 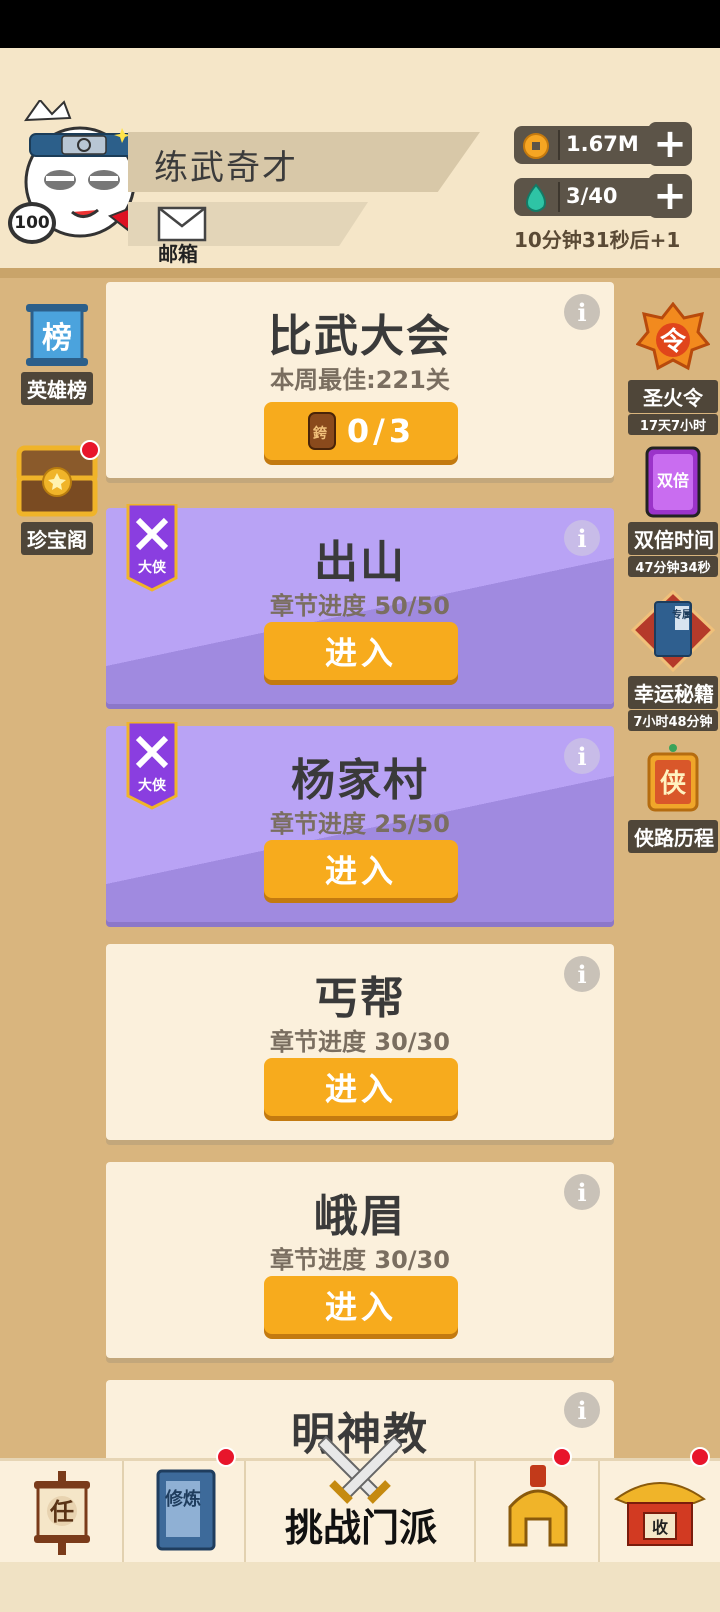 I want to click on energy-counter: 3/40 +, so click(x=603, y=196).